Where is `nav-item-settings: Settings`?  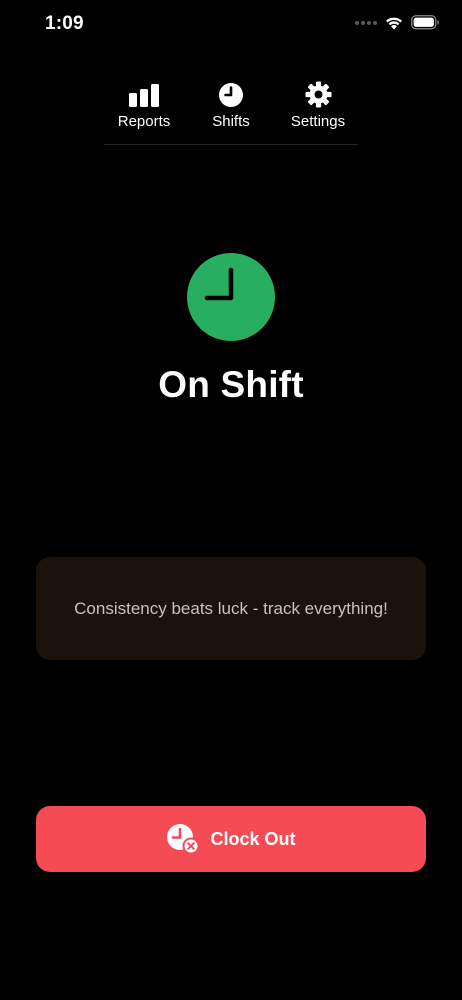 nav-item-settings: Settings is located at coordinates (318, 112).